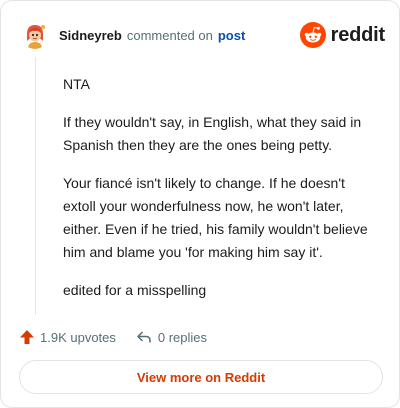  I want to click on upvote-arrow-icon, so click(27, 337).